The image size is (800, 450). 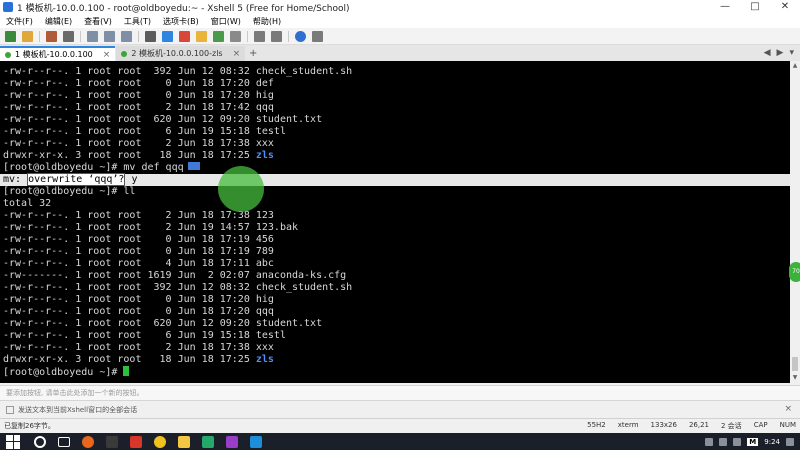 What do you see at coordinates (63, 372) in the screenshot?
I see `line-text: [root@oldboyedu ~]#` at bounding box center [63, 372].